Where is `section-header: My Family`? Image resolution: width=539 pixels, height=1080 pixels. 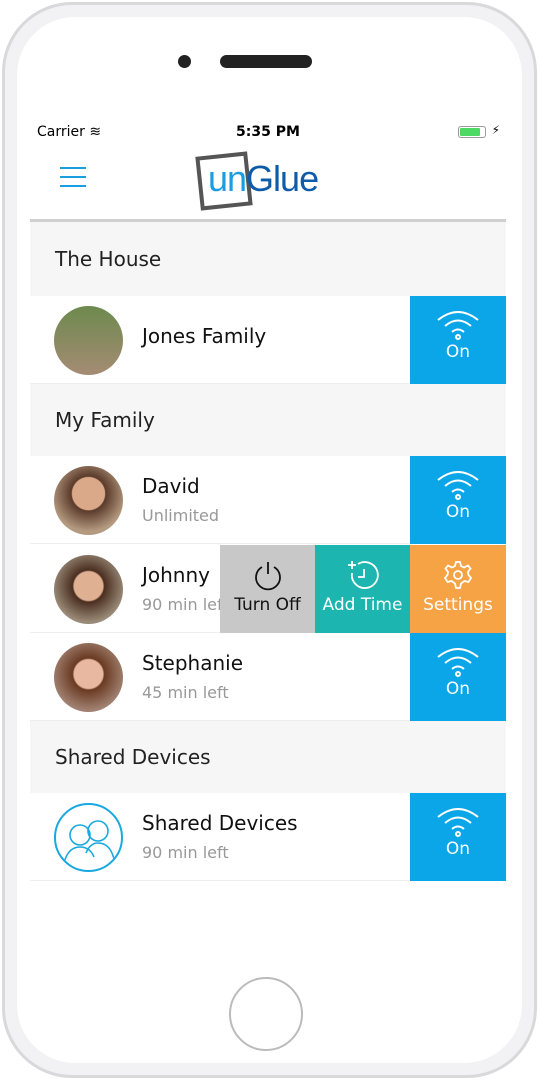
section-header: My Family is located at coordinates (268, 420).